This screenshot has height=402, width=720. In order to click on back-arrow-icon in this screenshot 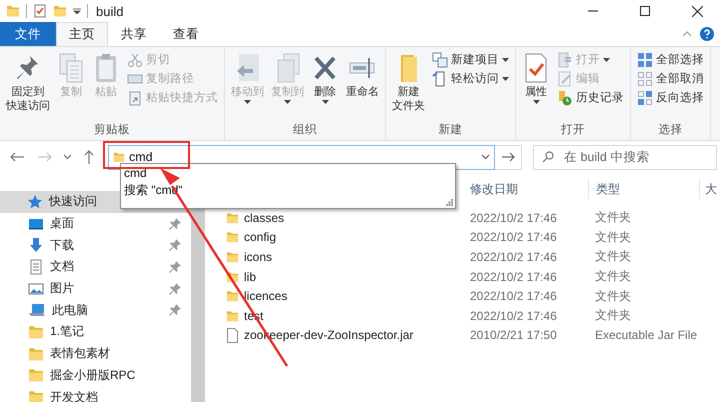, I will do `click(17, 157)`.